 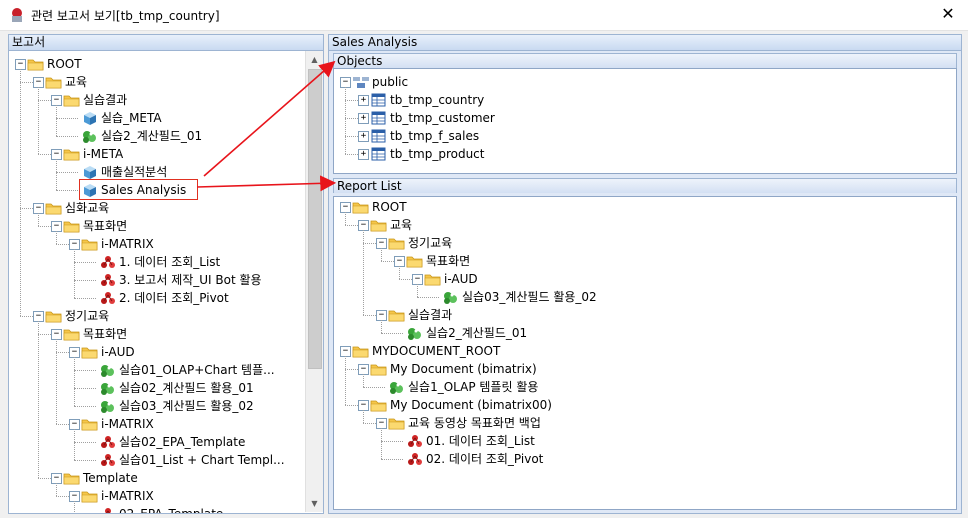 What do you see at coordinates (645, 60) in the screenshot?
I see `objects-header: Objects` at bounding box center [645, 60].